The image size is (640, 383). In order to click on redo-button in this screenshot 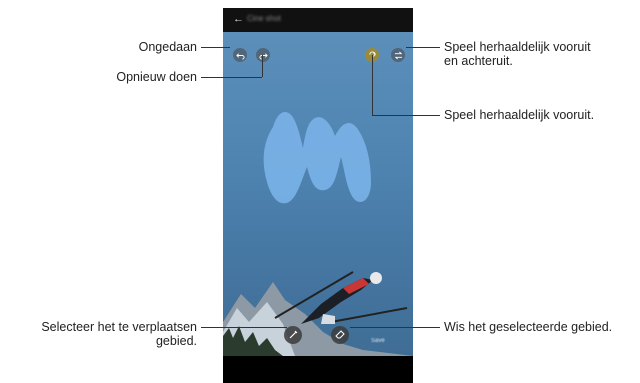, I will do `click(263, 55)`.